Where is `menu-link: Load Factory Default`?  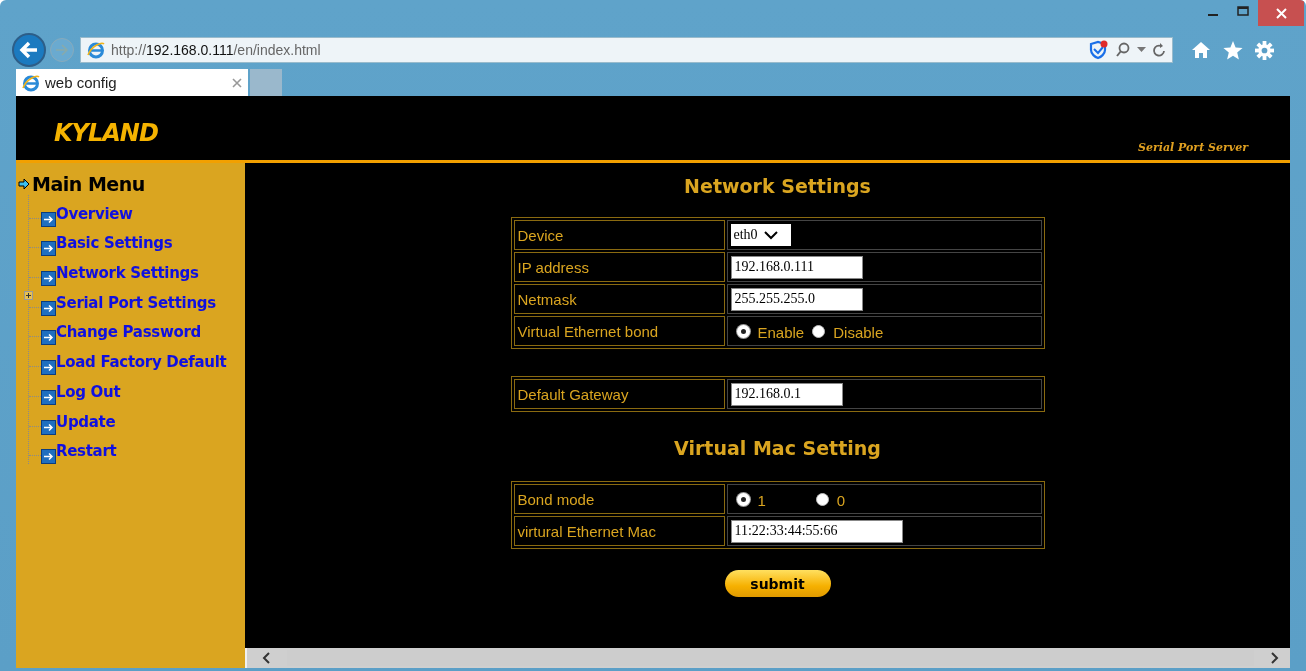 menu-link: Load Factory Default is located at coordinates (141, 362).